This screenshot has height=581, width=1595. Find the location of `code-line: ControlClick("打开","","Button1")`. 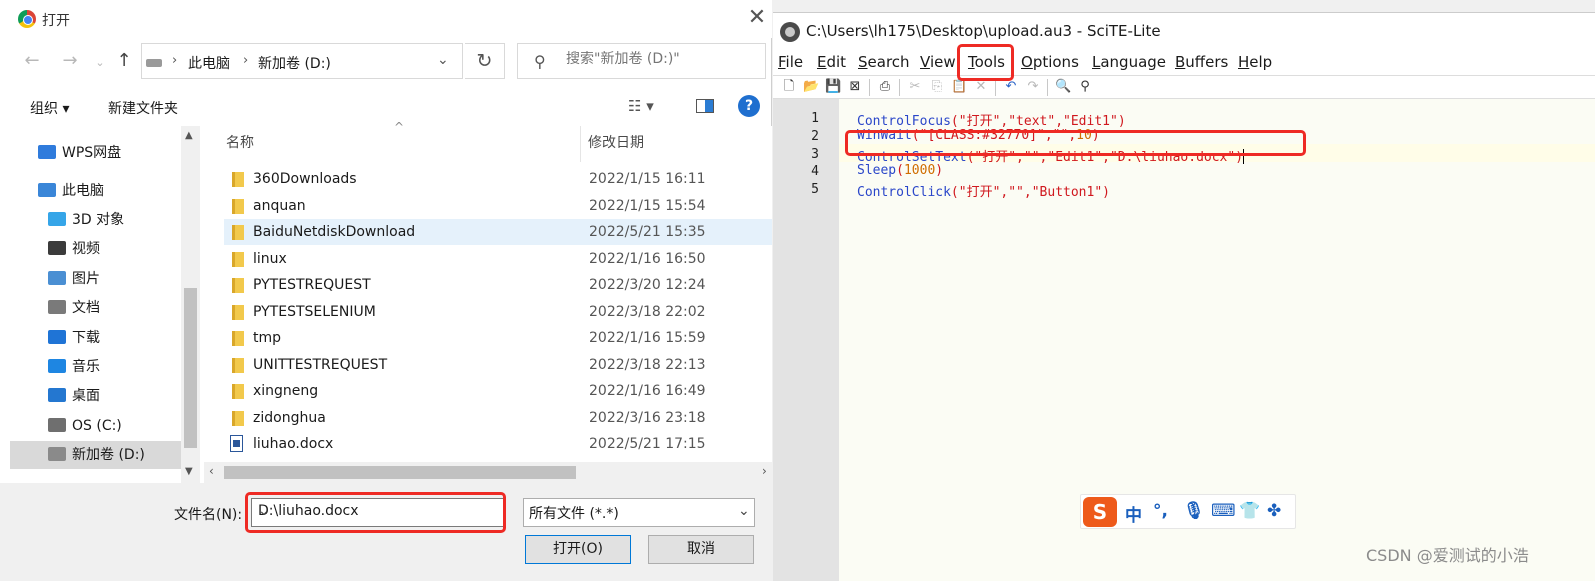

code-line: ControlClick("打开","","Button1") is located at coordinates (983, 190).